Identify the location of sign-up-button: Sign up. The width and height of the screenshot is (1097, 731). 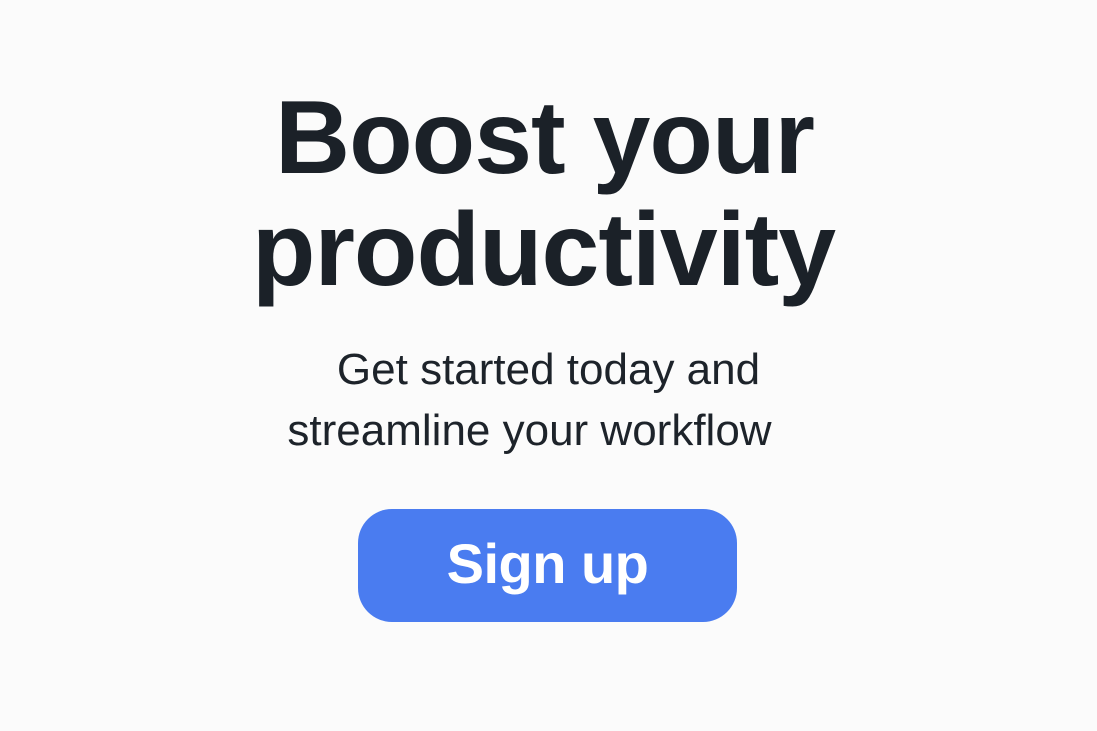
(547, 565).